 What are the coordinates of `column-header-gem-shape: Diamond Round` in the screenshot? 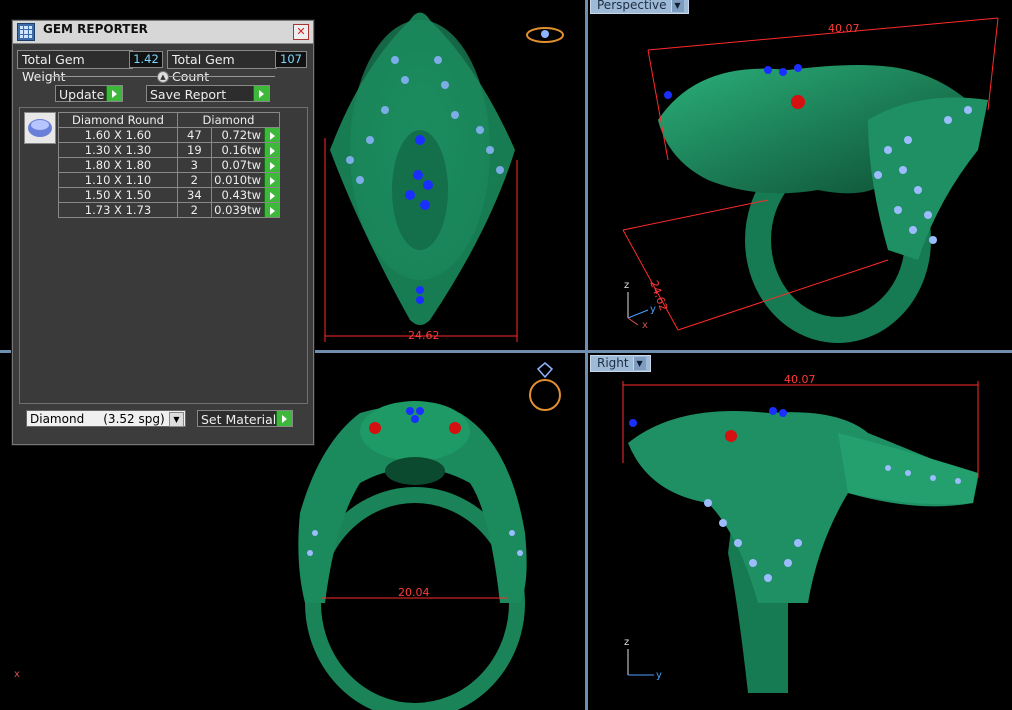 It's located at (118, 120).